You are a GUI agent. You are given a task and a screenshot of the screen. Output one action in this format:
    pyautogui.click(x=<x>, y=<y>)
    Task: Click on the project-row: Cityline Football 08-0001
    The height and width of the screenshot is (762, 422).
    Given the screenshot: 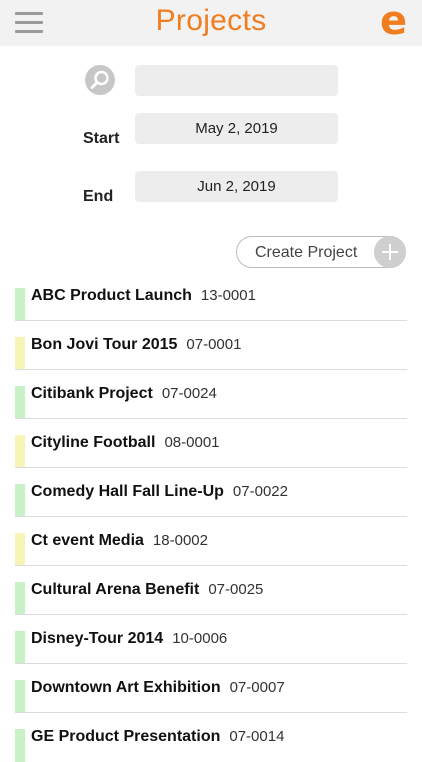 What is the action you would take?
    pyautogui.click(x=211, y=443)
    